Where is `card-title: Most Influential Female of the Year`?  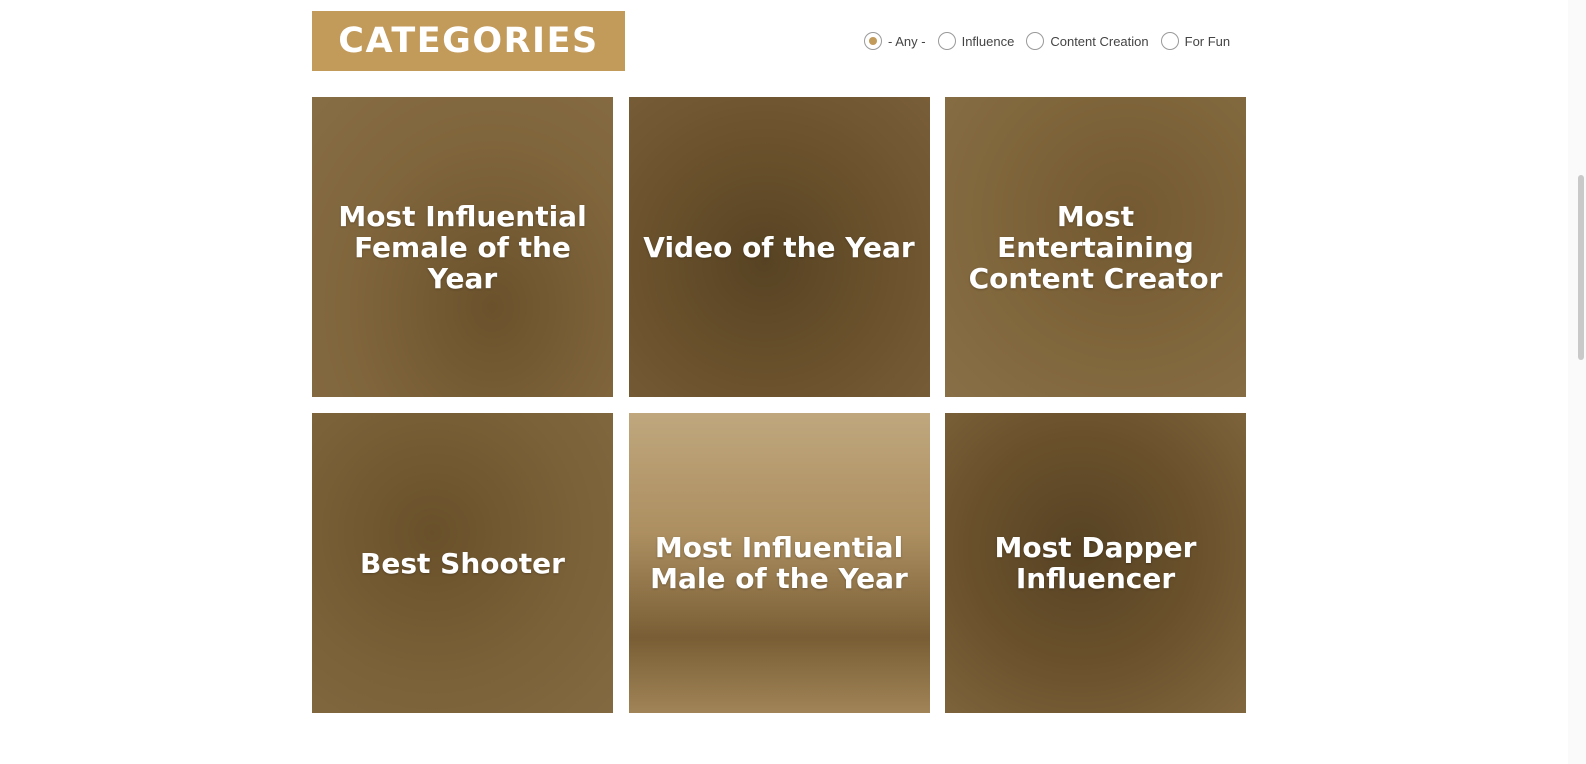 card-title: Most Influential Female of the Year is located at coordinates (462, 247).